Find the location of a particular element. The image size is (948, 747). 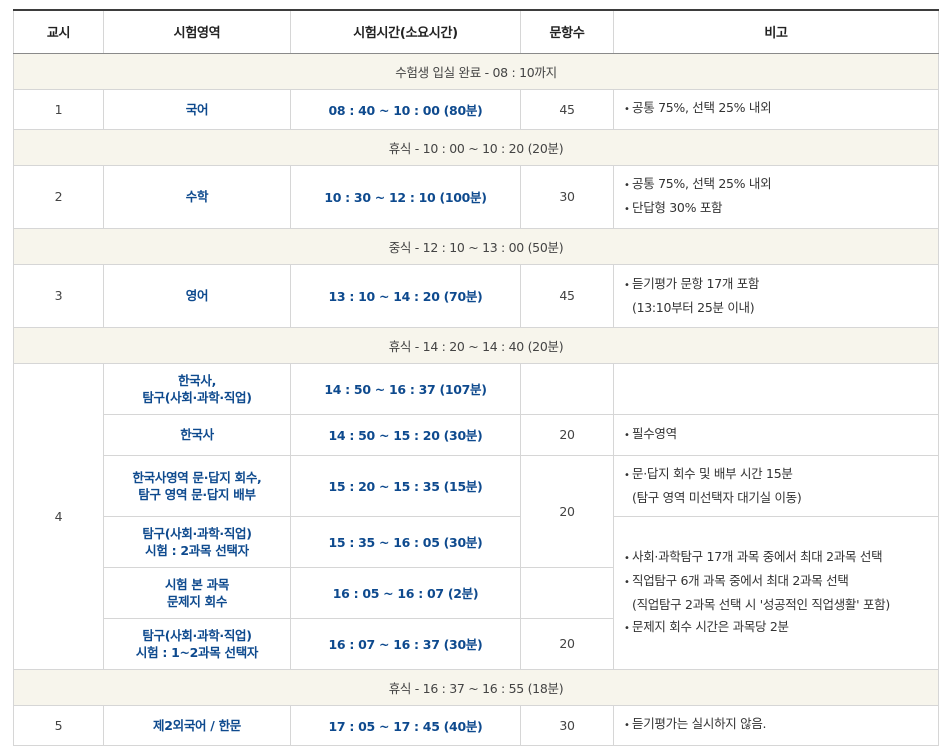

remark-item: 필수영역 is located at coordinates (781, 435).